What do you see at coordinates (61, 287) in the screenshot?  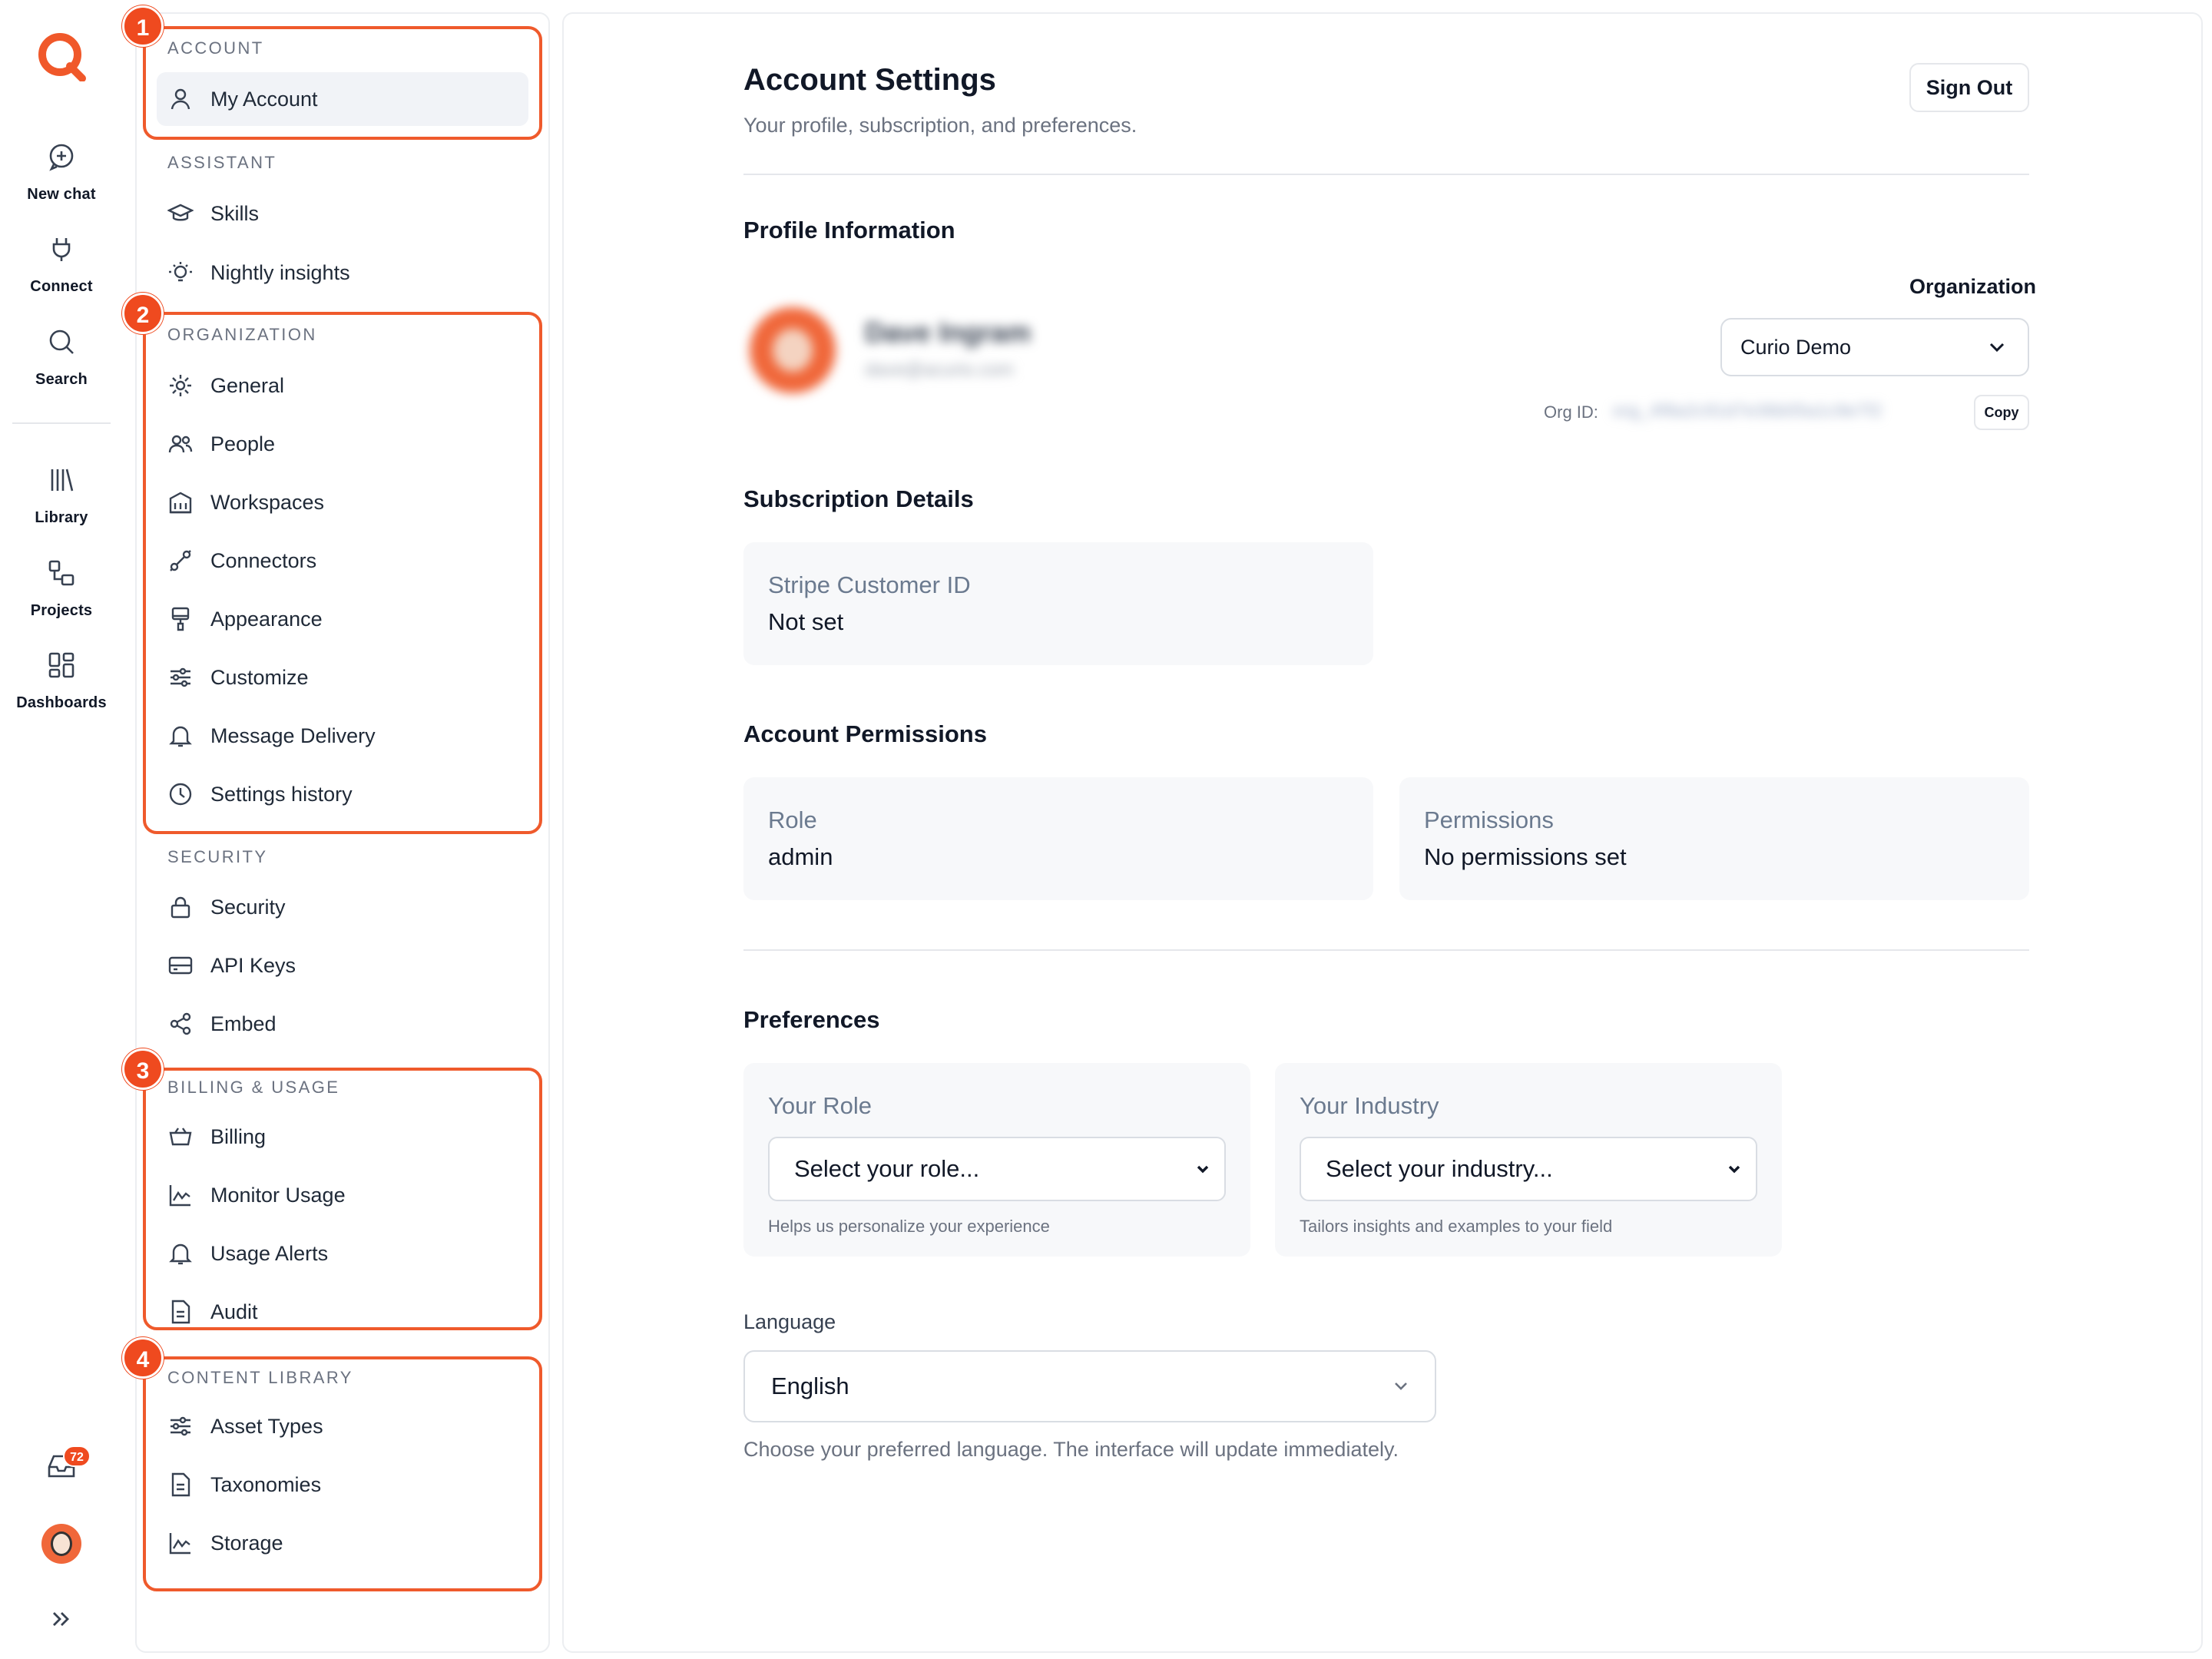 I see `rail-label: Connect` at bounding box center [61, 287].